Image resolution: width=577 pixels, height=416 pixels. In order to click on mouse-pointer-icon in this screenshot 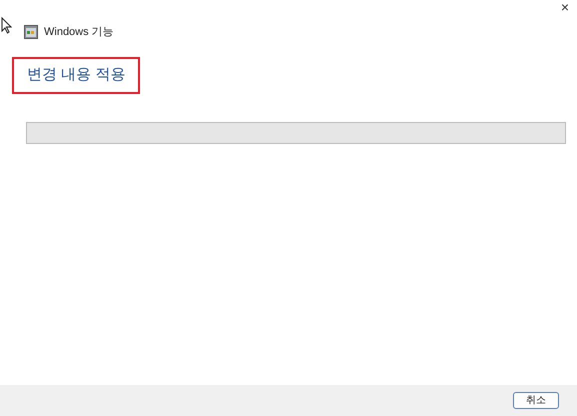, I will do `click(6, 25)`.